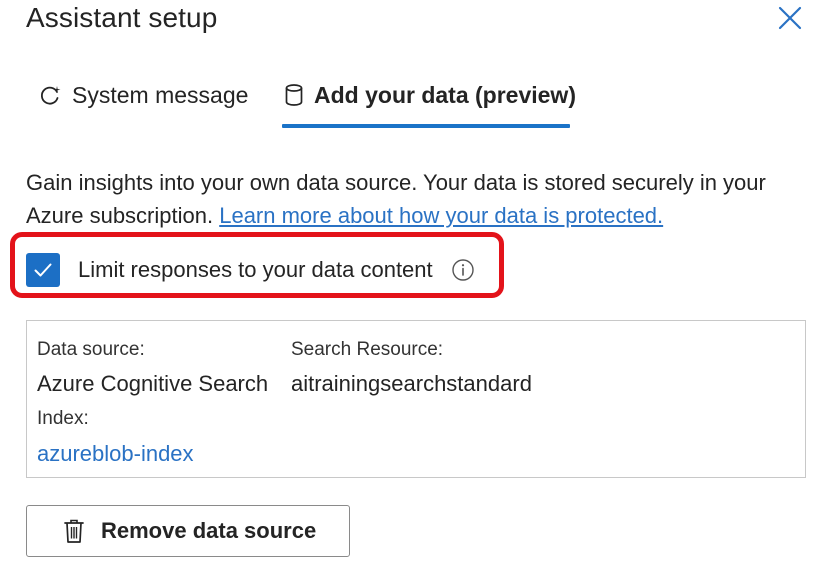 This screenshot has width=824, height=562. I want to click on database-icon, so click(294, 95).